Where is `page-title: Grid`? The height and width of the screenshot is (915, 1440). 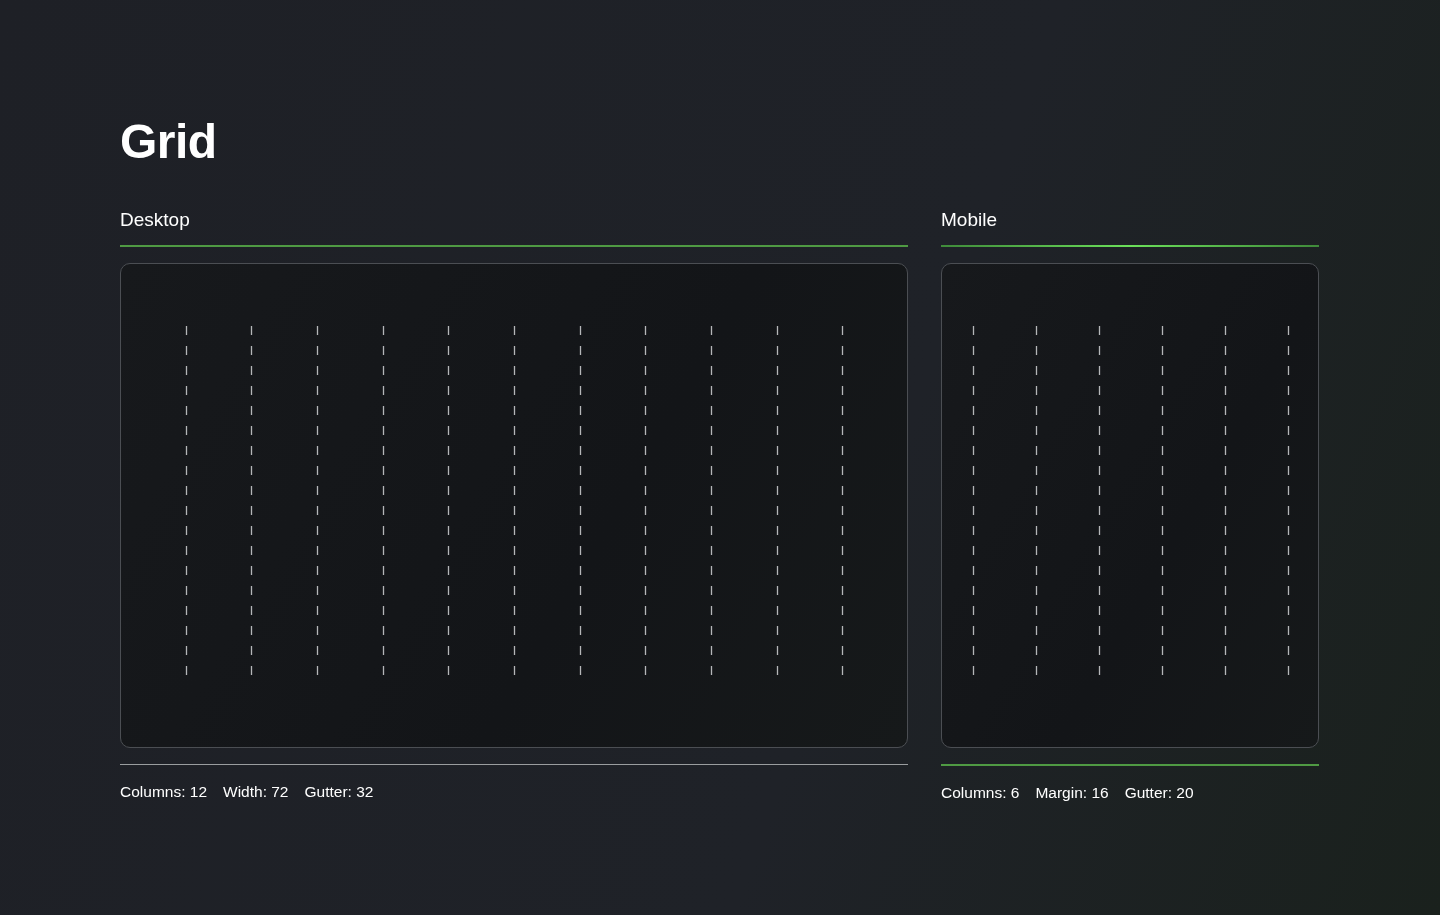 page-title: Grid is located at coordinates (169, 142).